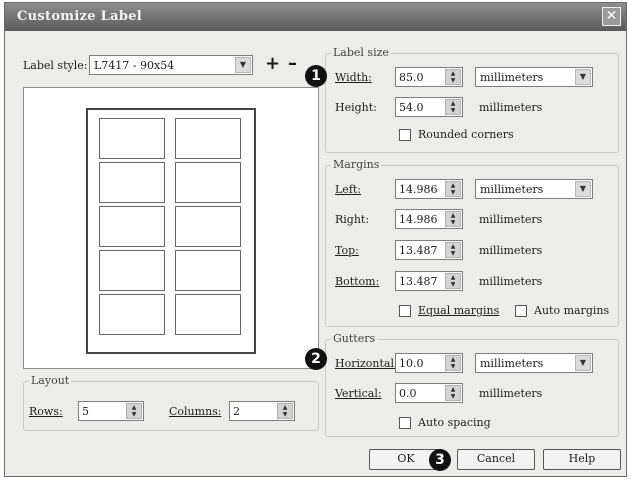 The width and height of the screenshot is (631, 481). Describe the element at coordinates (418, 189) in the screenshot. I see `left-margin-value: 14.986` at that location.